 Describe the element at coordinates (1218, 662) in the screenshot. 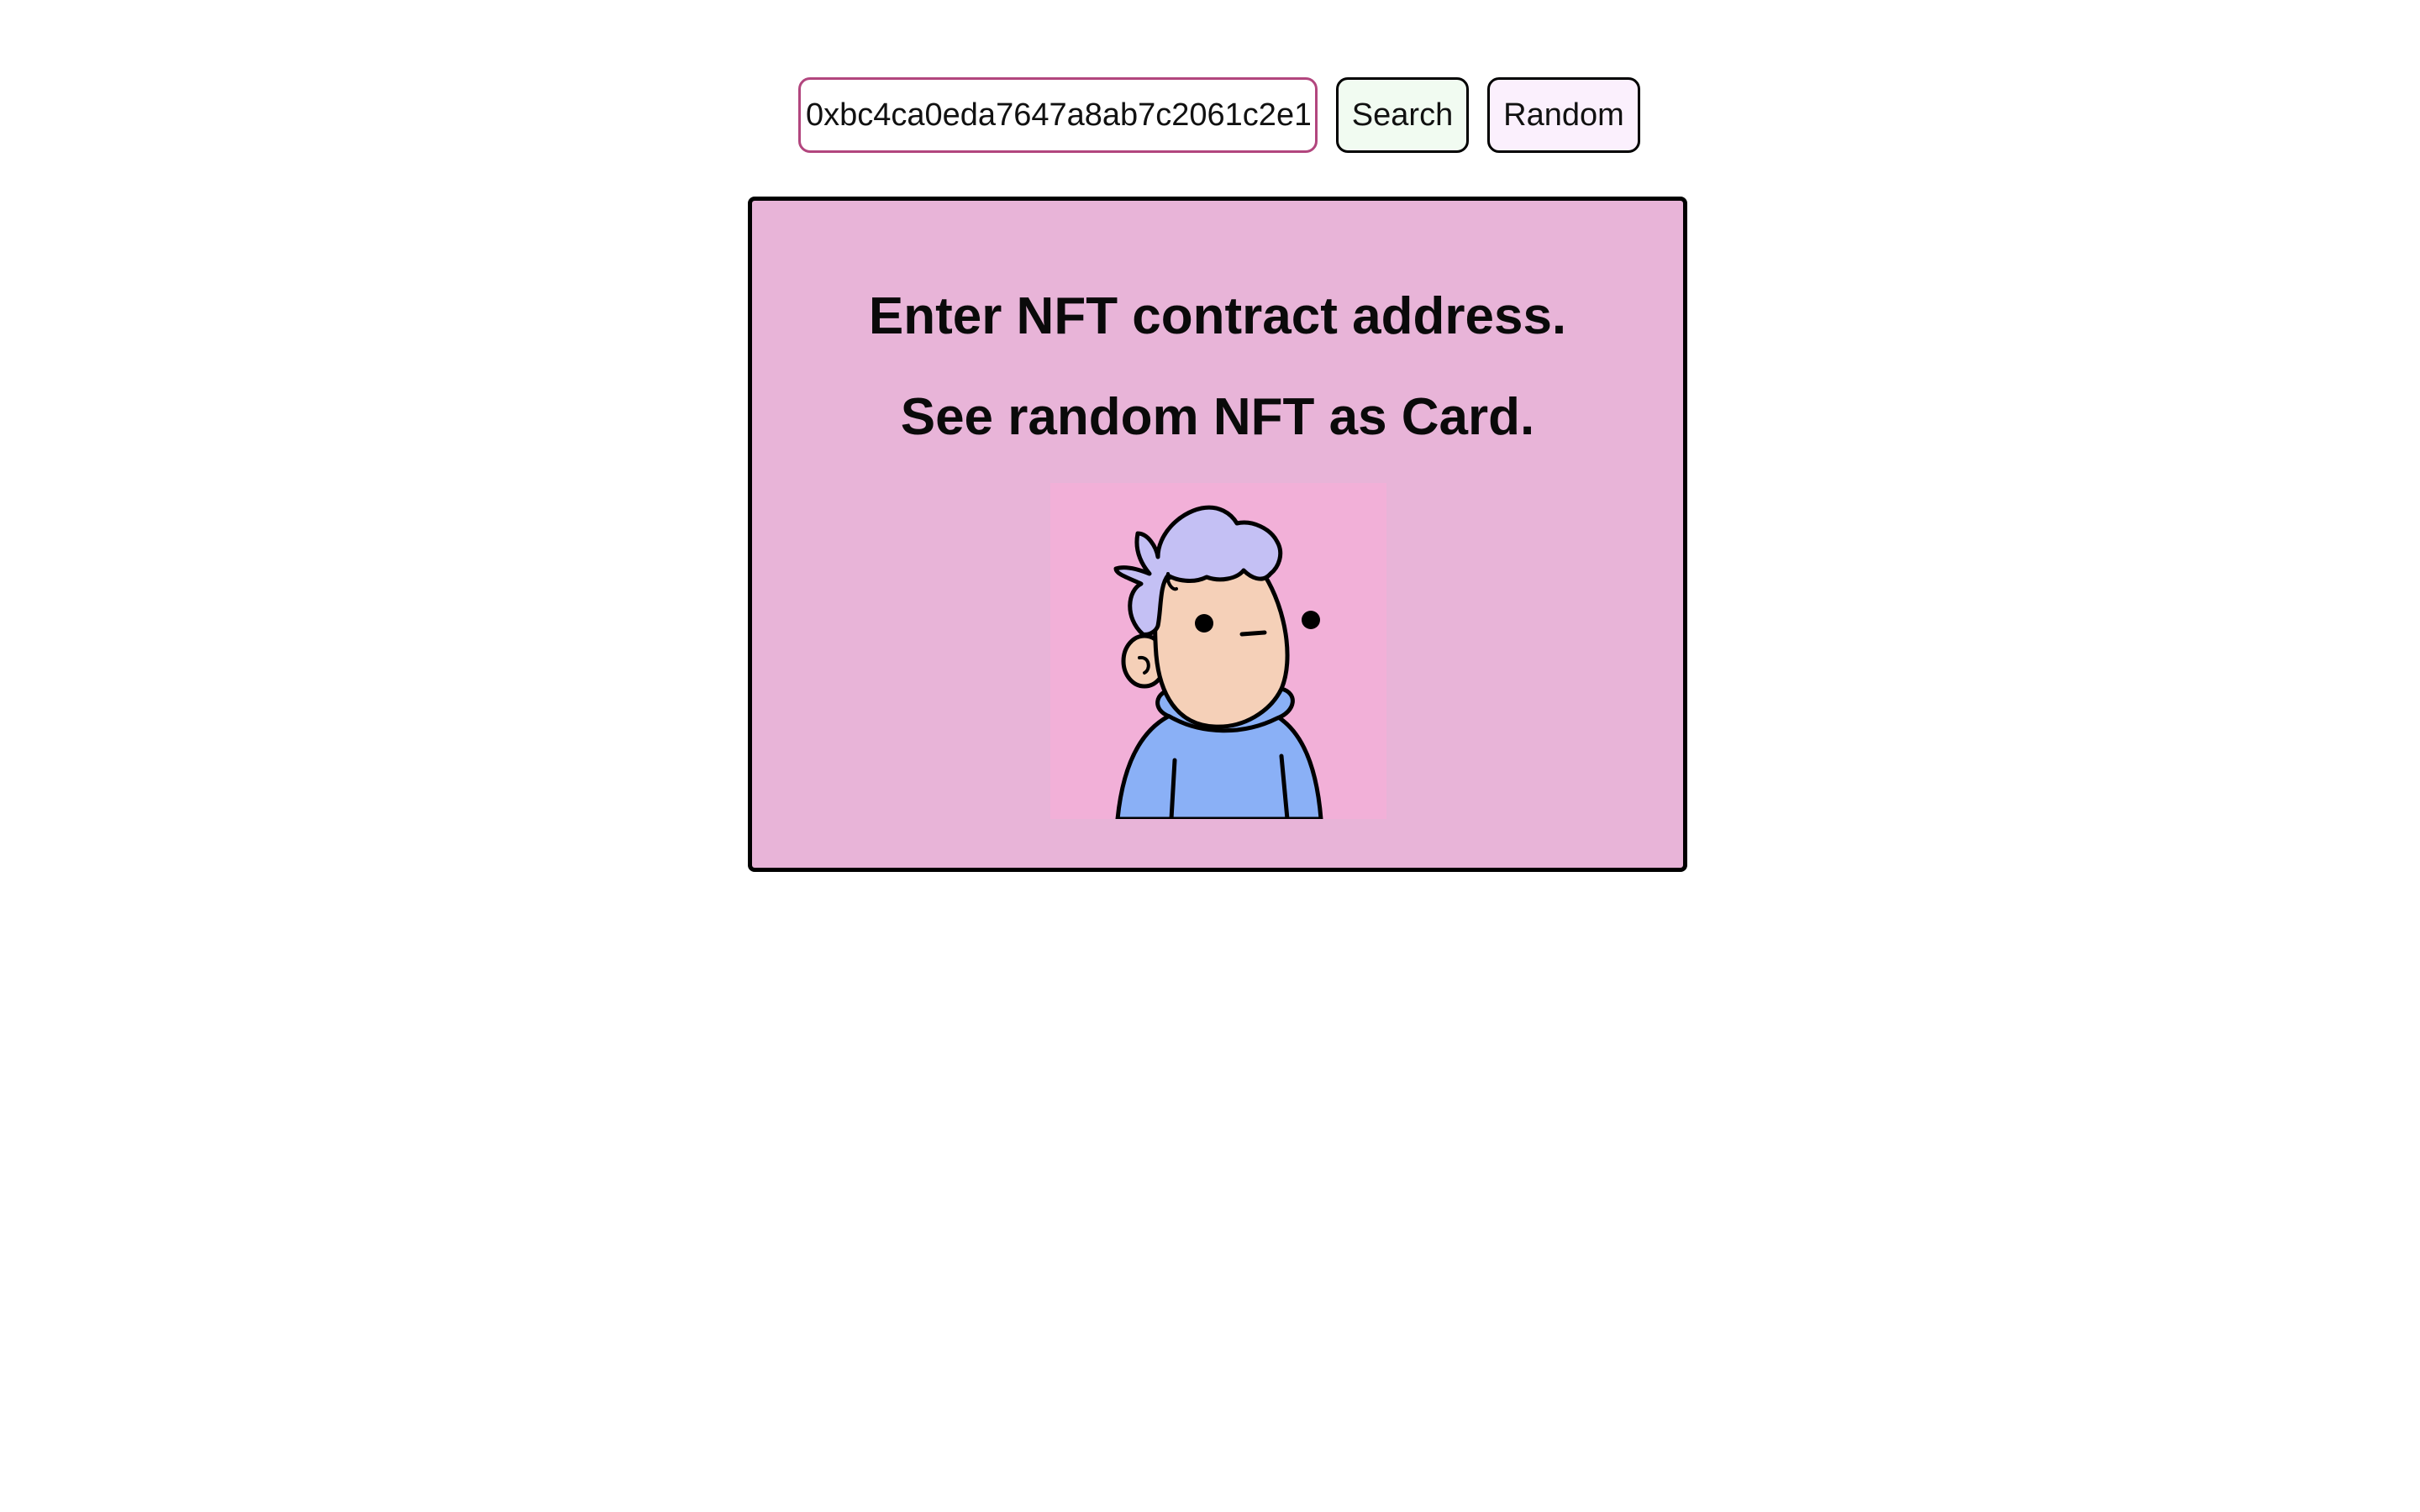

I see `cartoon-avatar-icon` at that location.